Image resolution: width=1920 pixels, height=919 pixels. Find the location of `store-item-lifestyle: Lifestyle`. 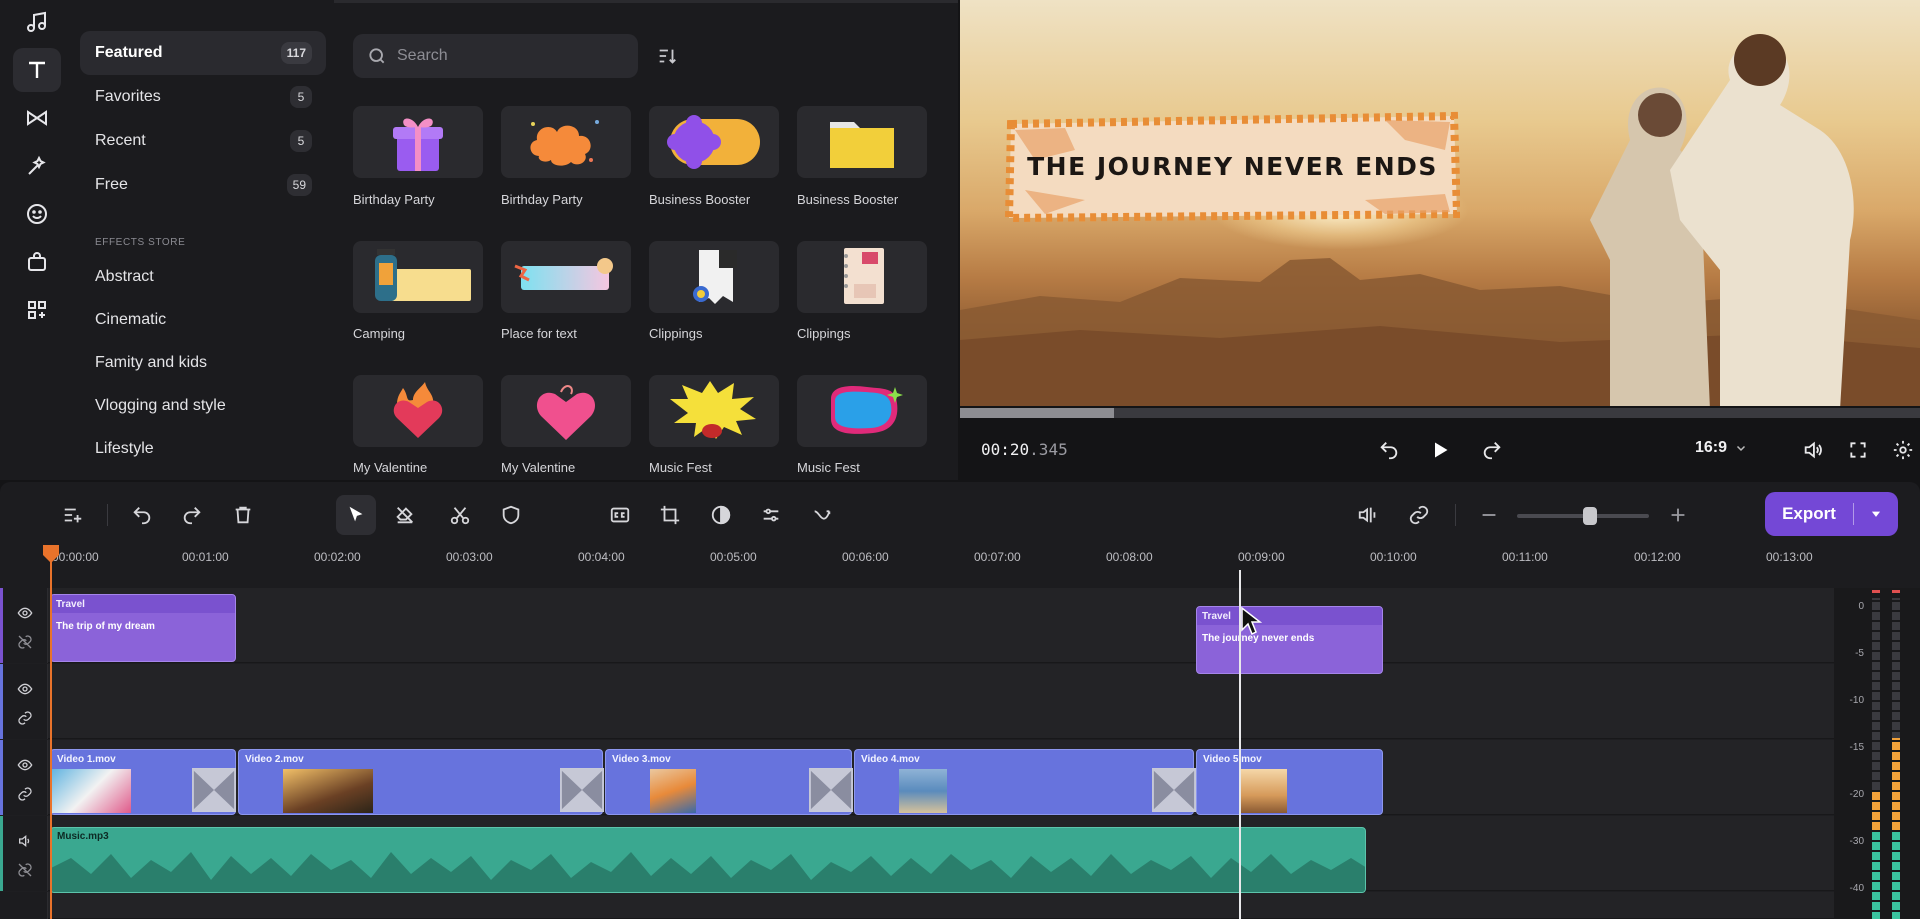

store-item-lifestyle: Lifestyle is located at coordinates (124, 449).